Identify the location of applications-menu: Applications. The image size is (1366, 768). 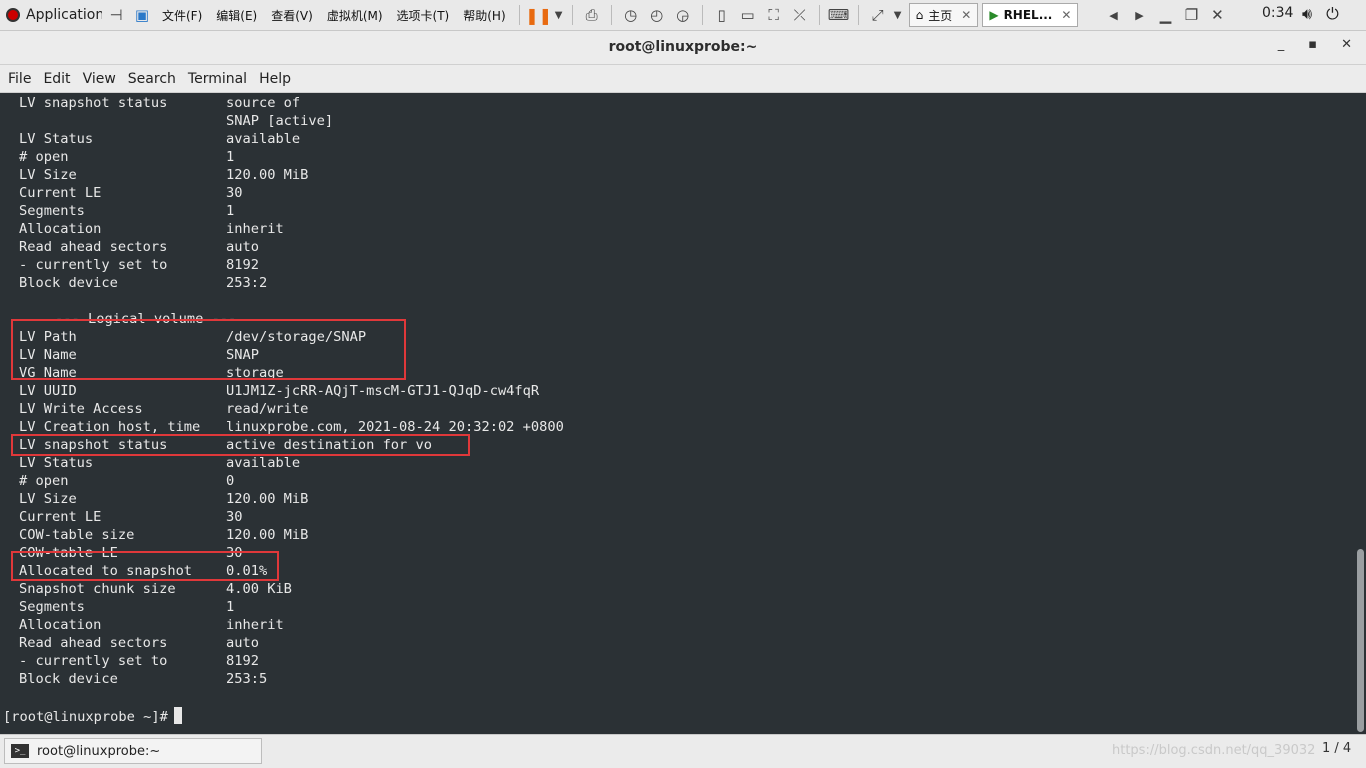
(51, 15).